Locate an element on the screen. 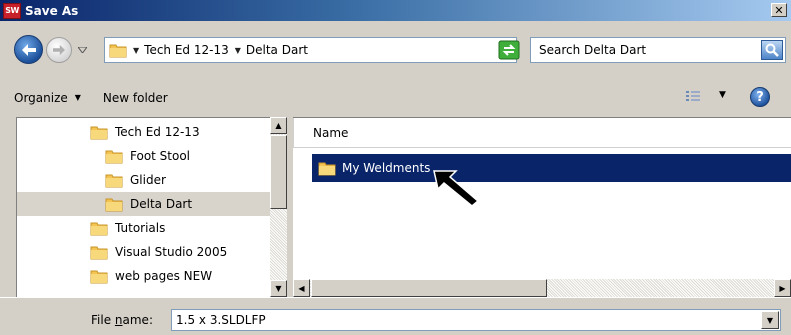 This screenshot has height=335, width=791. close-button: ✕ is located at coordinates (779, 10).